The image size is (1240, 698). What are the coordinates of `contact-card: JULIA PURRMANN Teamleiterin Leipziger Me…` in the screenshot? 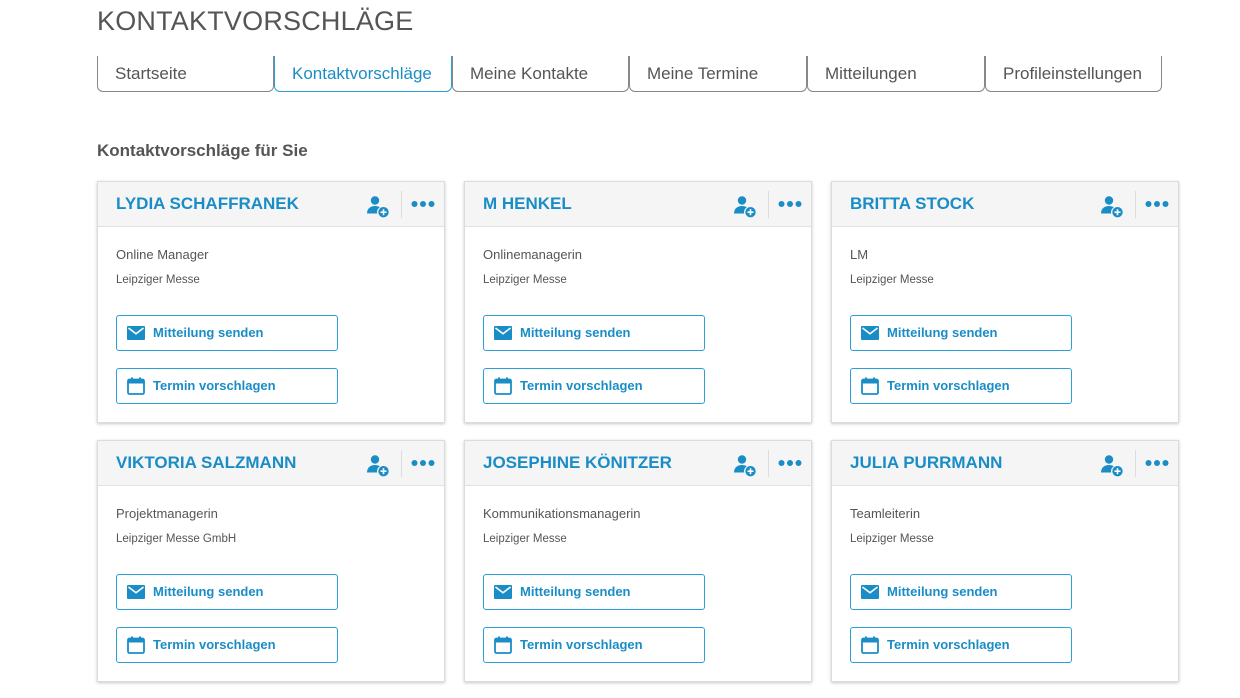 It's located at (1005, 561).